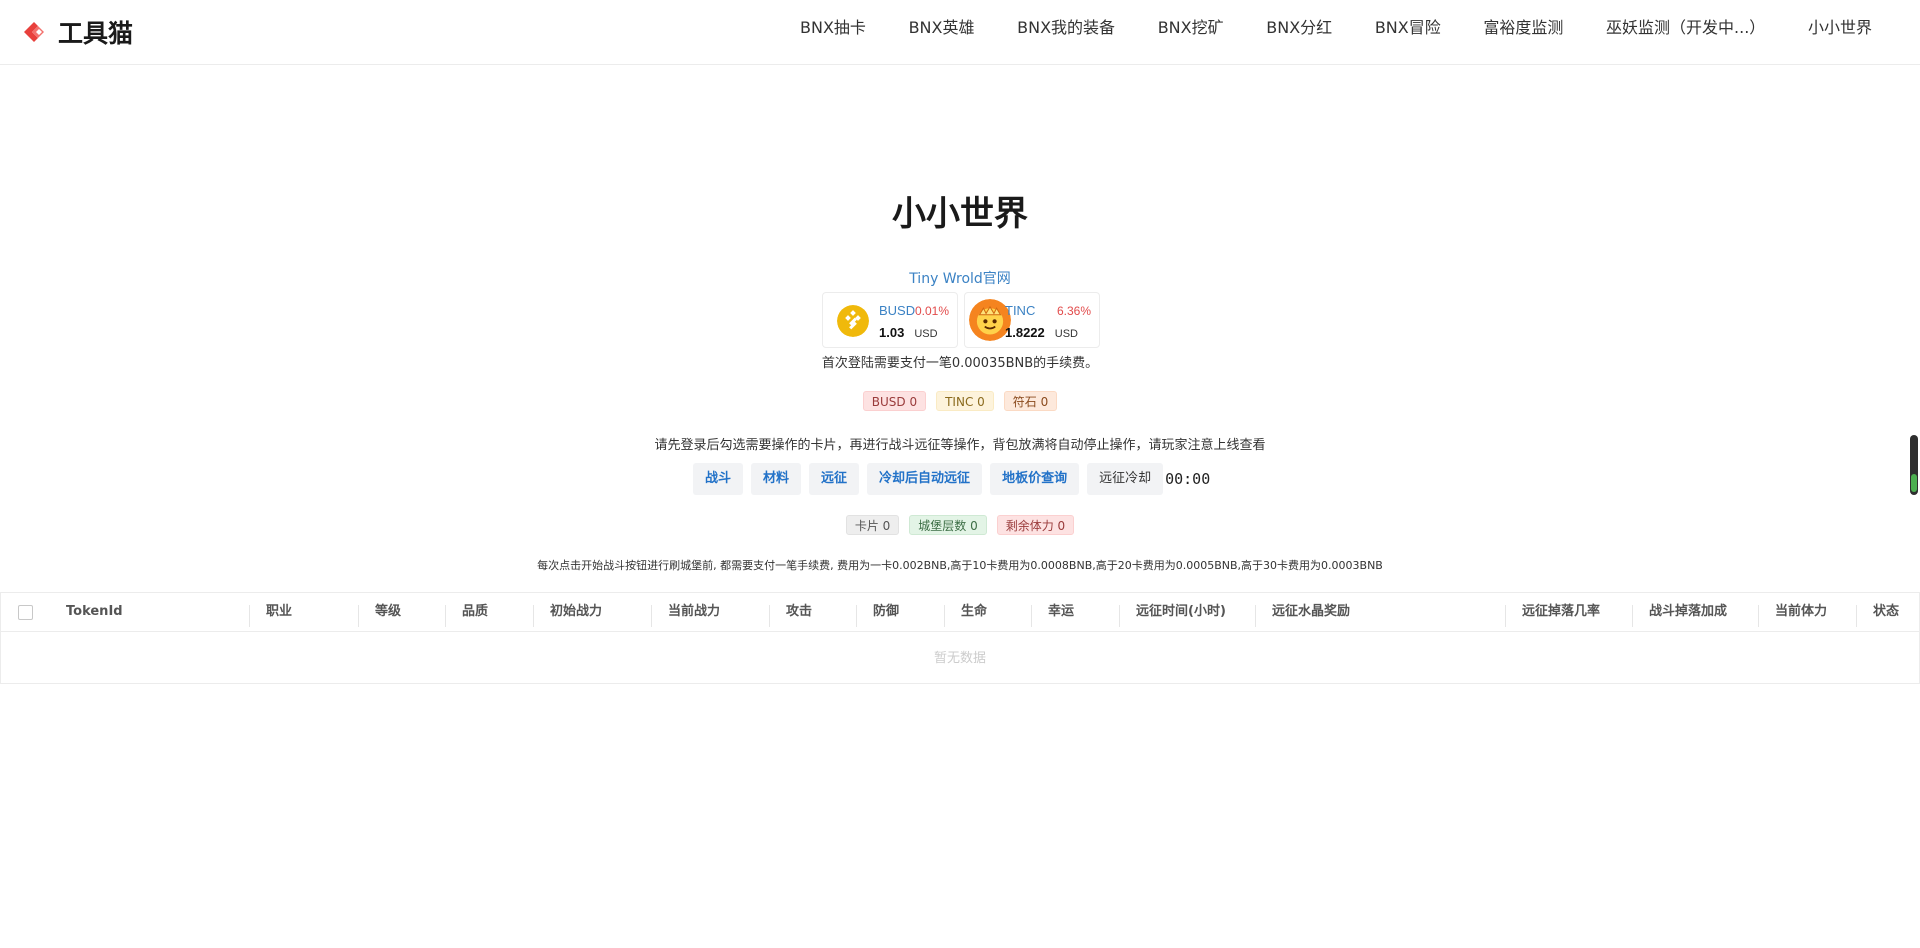  What do you see at coordinates (1914, 483) in the screenshot?
I see `scrollbar-thumb` at bounding box center [1914, 483].